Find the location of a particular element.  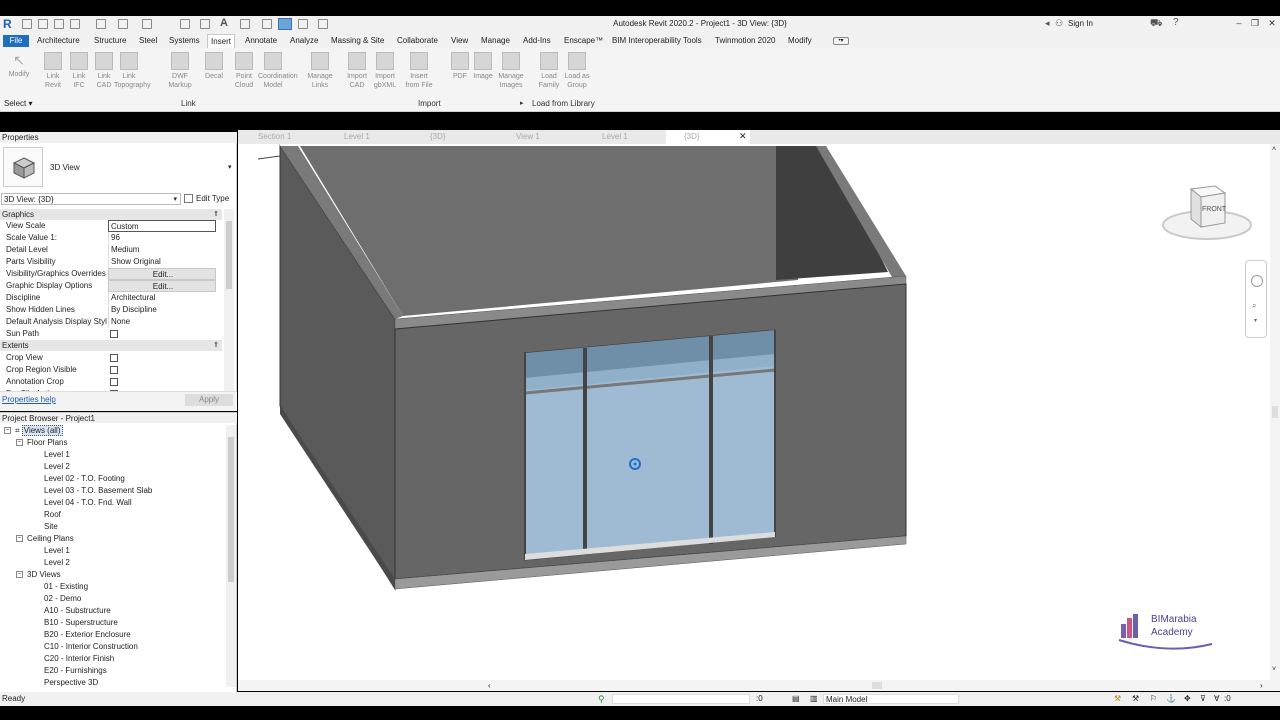

menu-analyze: Analyze is located at coordinates (304, 41).